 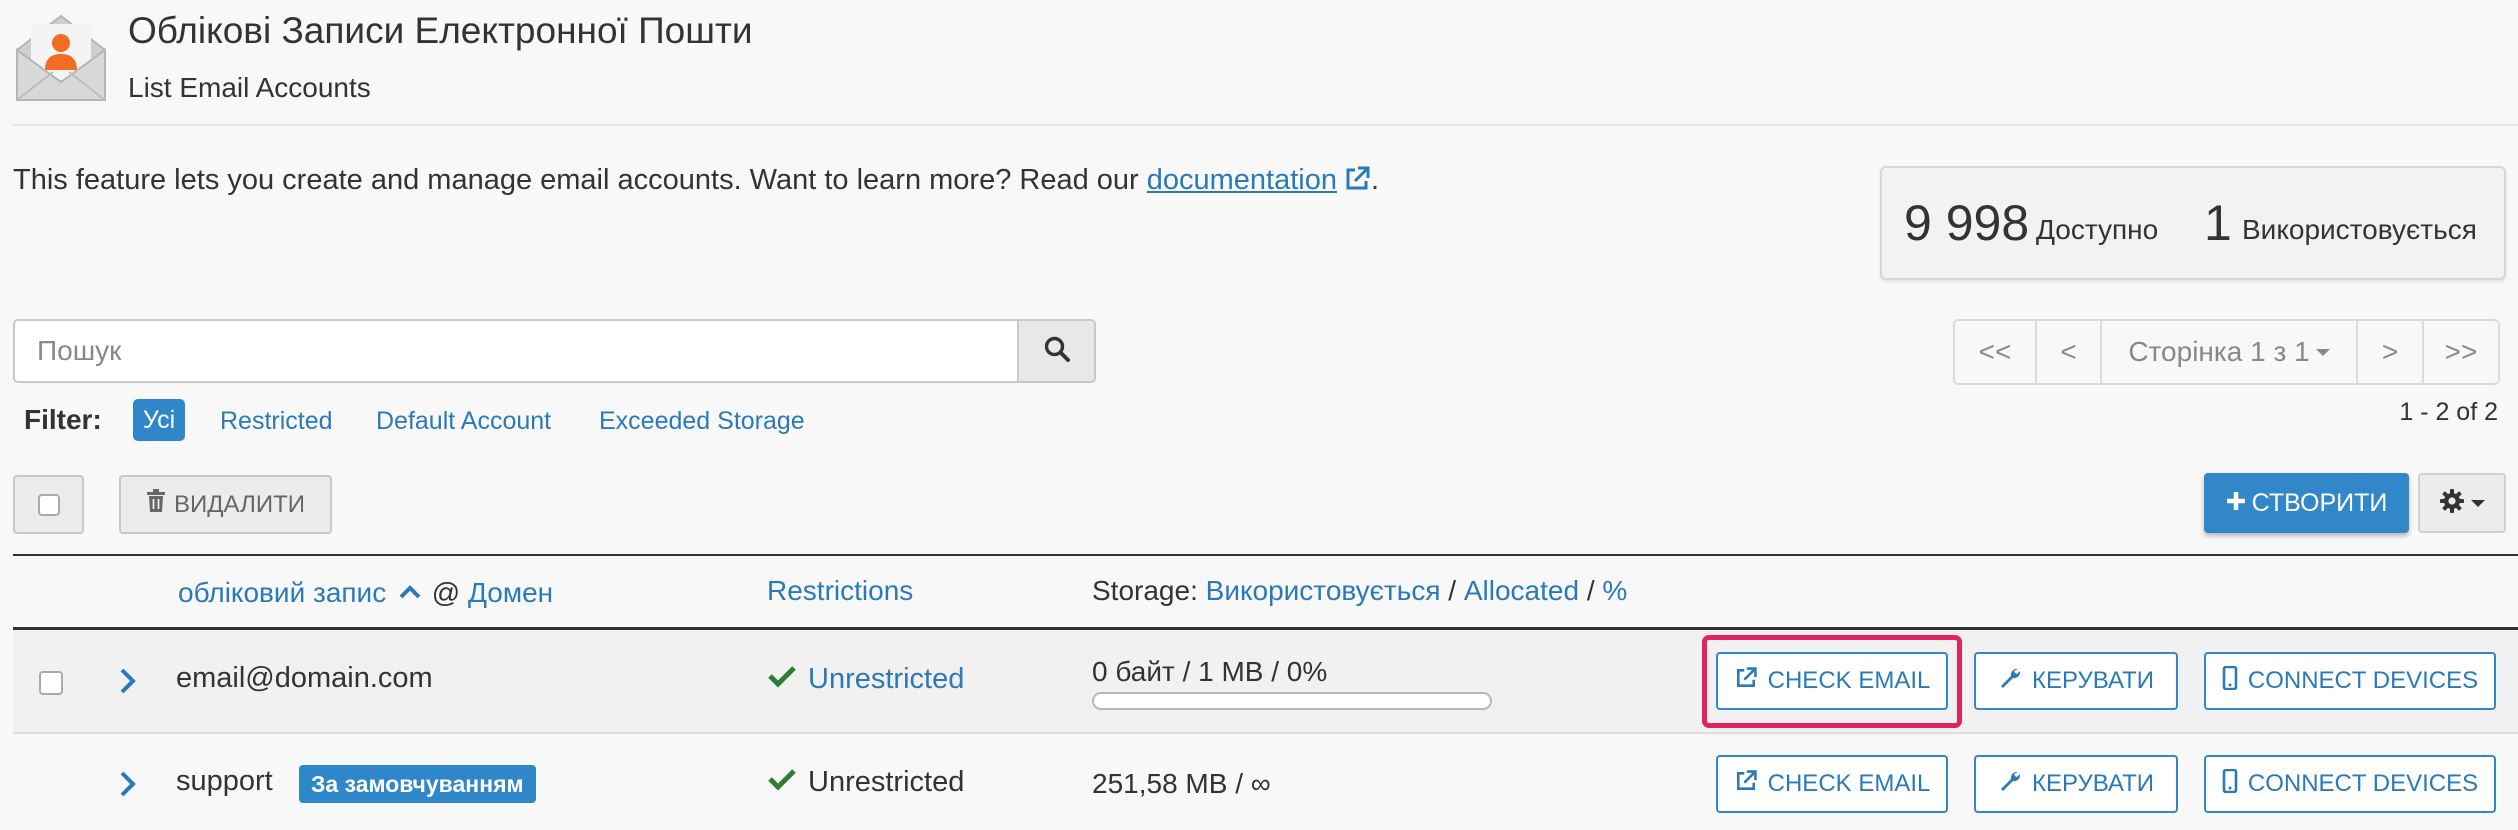 What do you see at coordinates (440, 30) in the screenshot?
I see `page-title: Облікові Записи Електронної Пошти` at bounding box center [440, 30].